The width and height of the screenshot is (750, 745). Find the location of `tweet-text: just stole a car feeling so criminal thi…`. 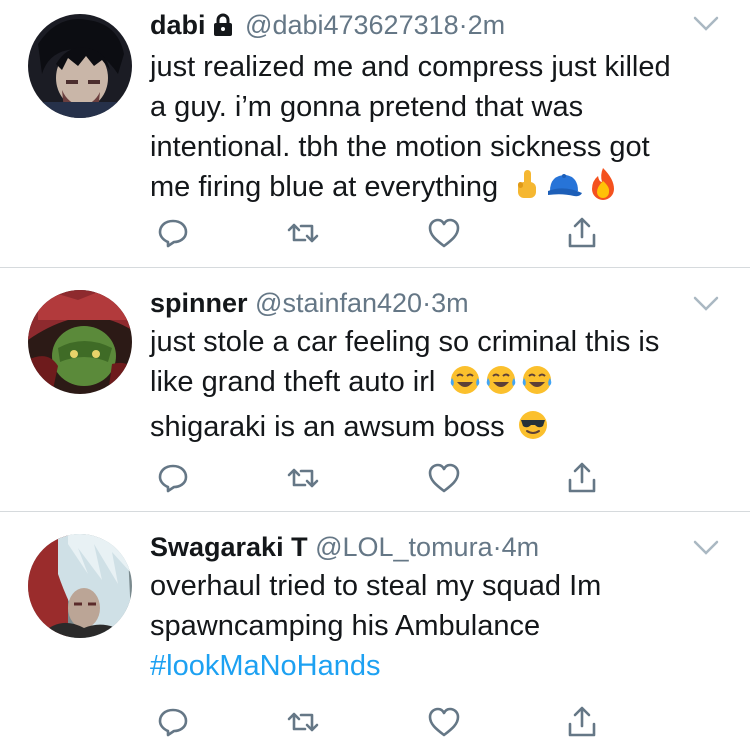

tweet-text: just stole a car feeling so criminal thi… is located at coordinates (430, 387).